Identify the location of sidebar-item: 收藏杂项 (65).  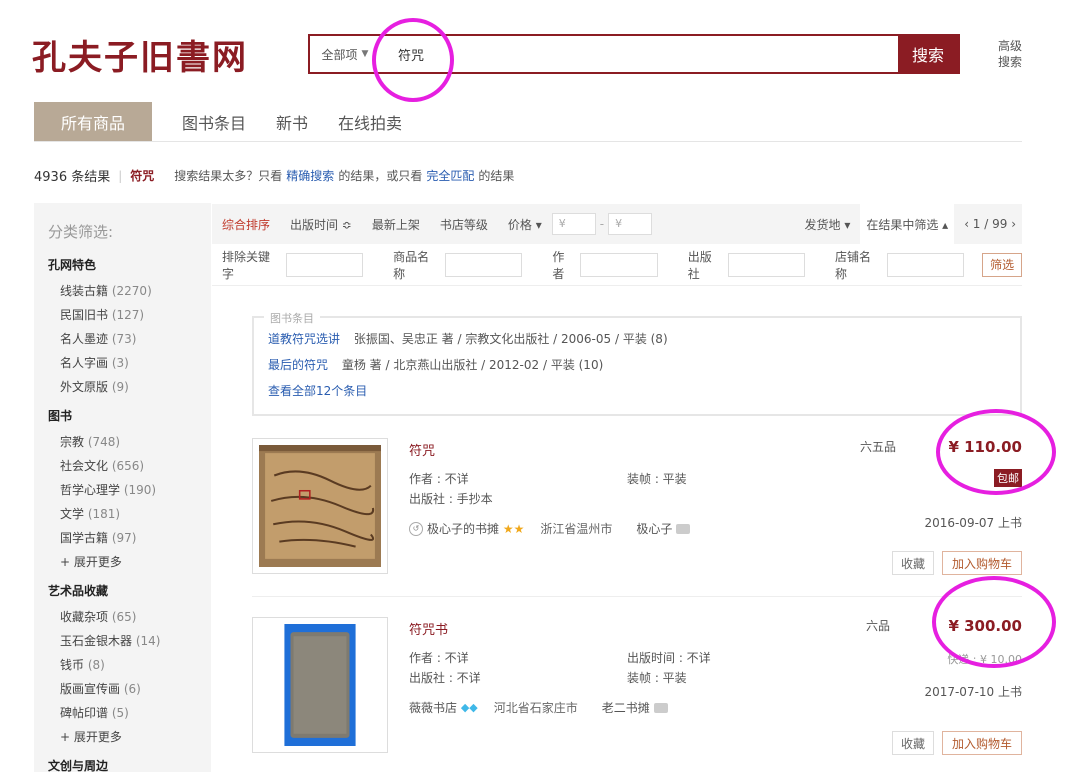
(135, 617).